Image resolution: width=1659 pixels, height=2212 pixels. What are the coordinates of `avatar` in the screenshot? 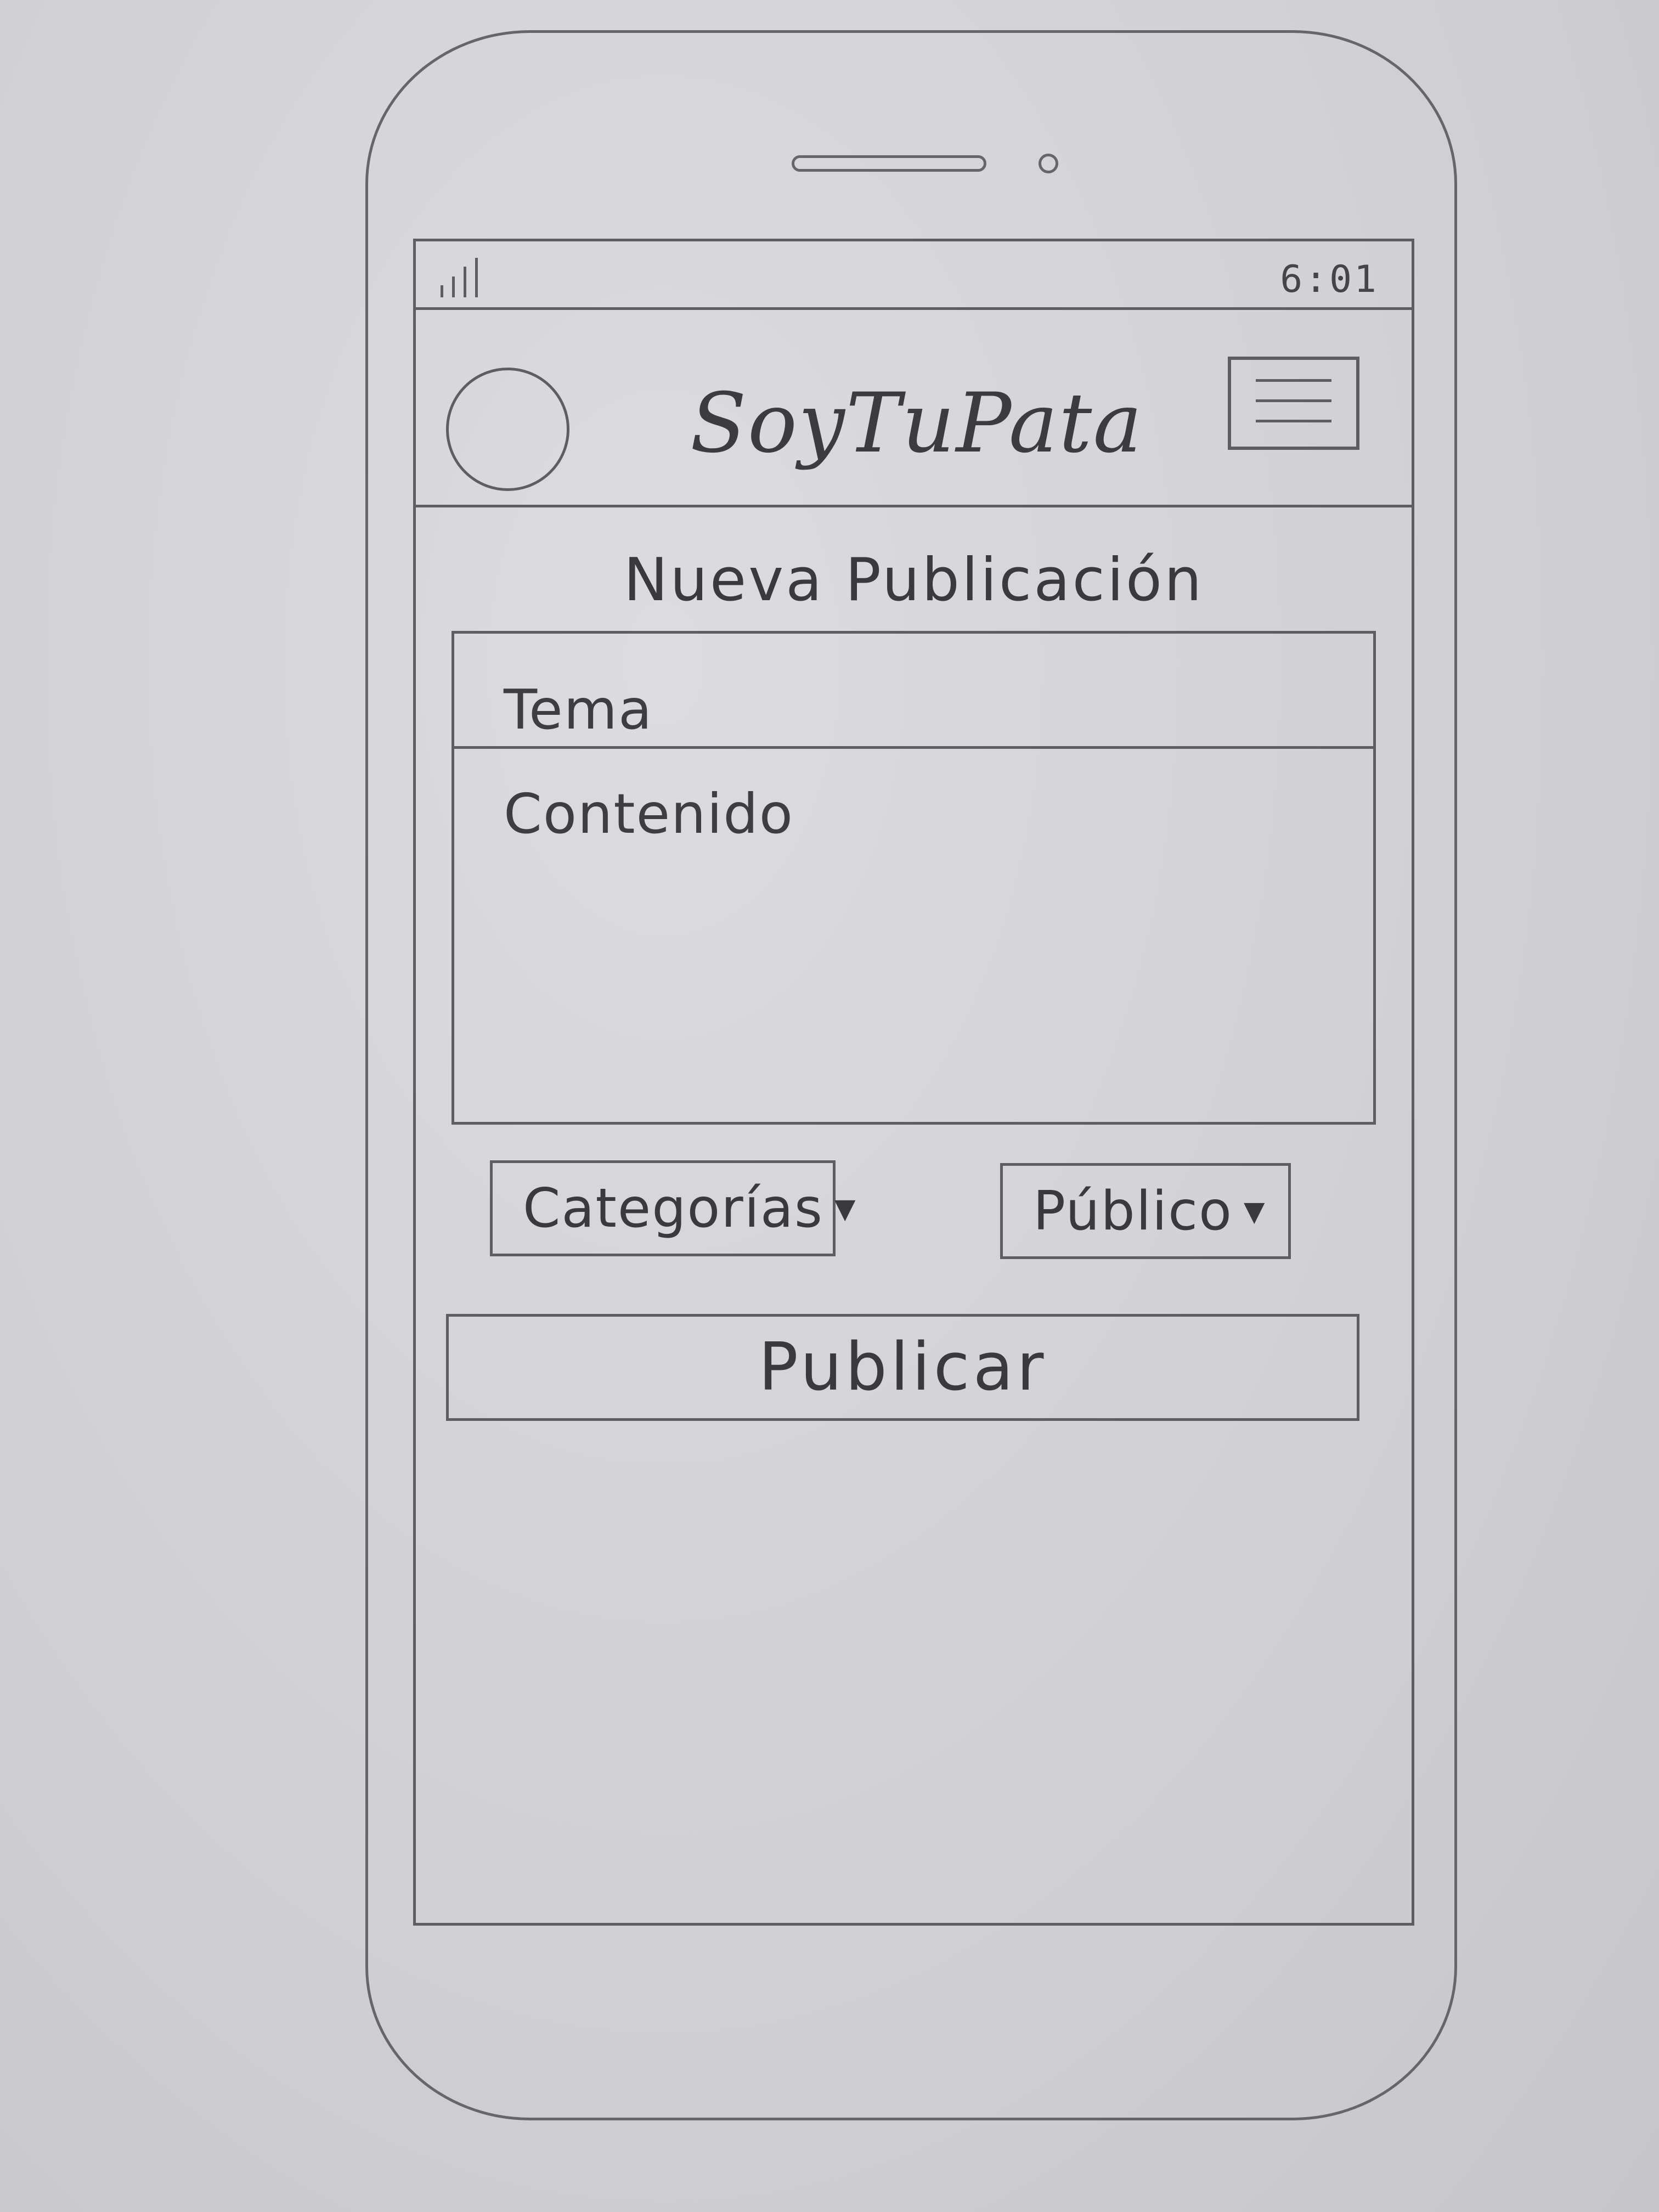 It's located at (508, 429).